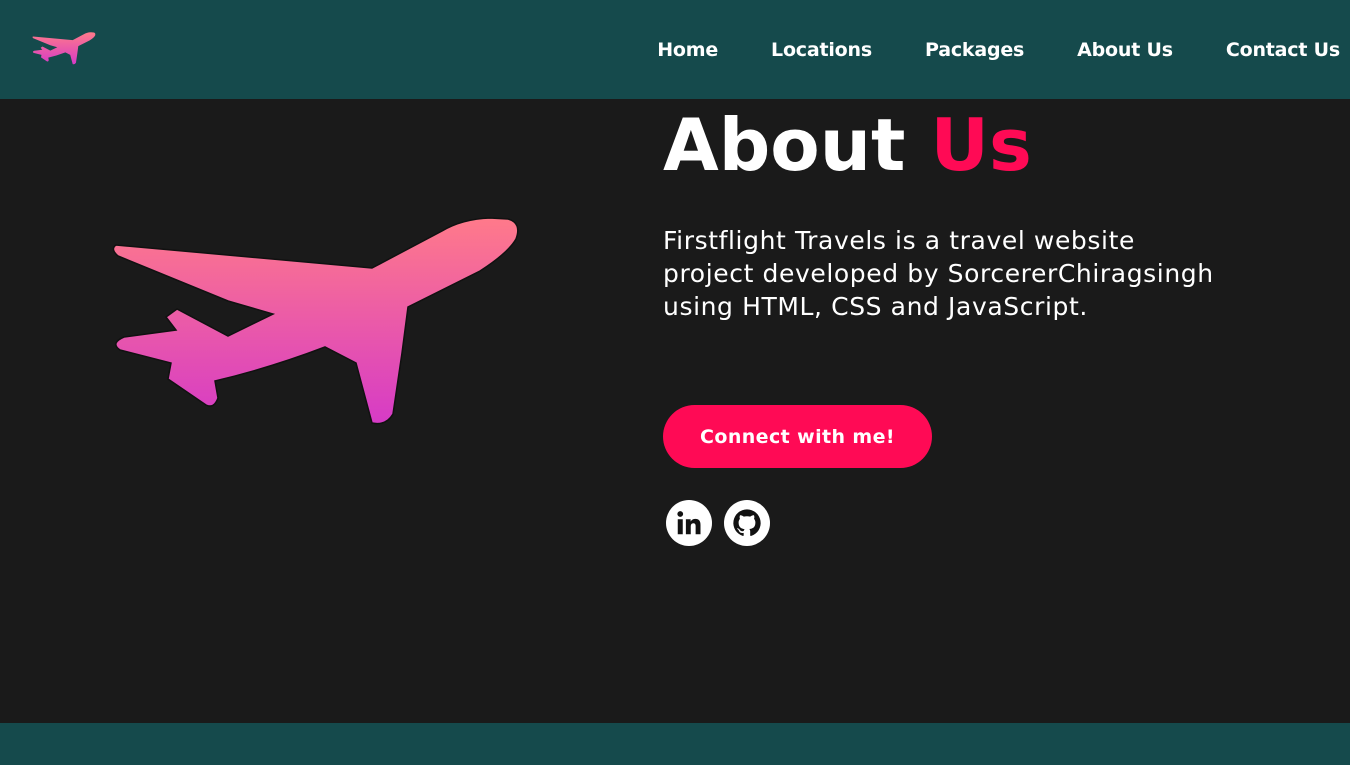 The image size is (1350, 765). I want to click on title-accent: Us, so click(981, 145).